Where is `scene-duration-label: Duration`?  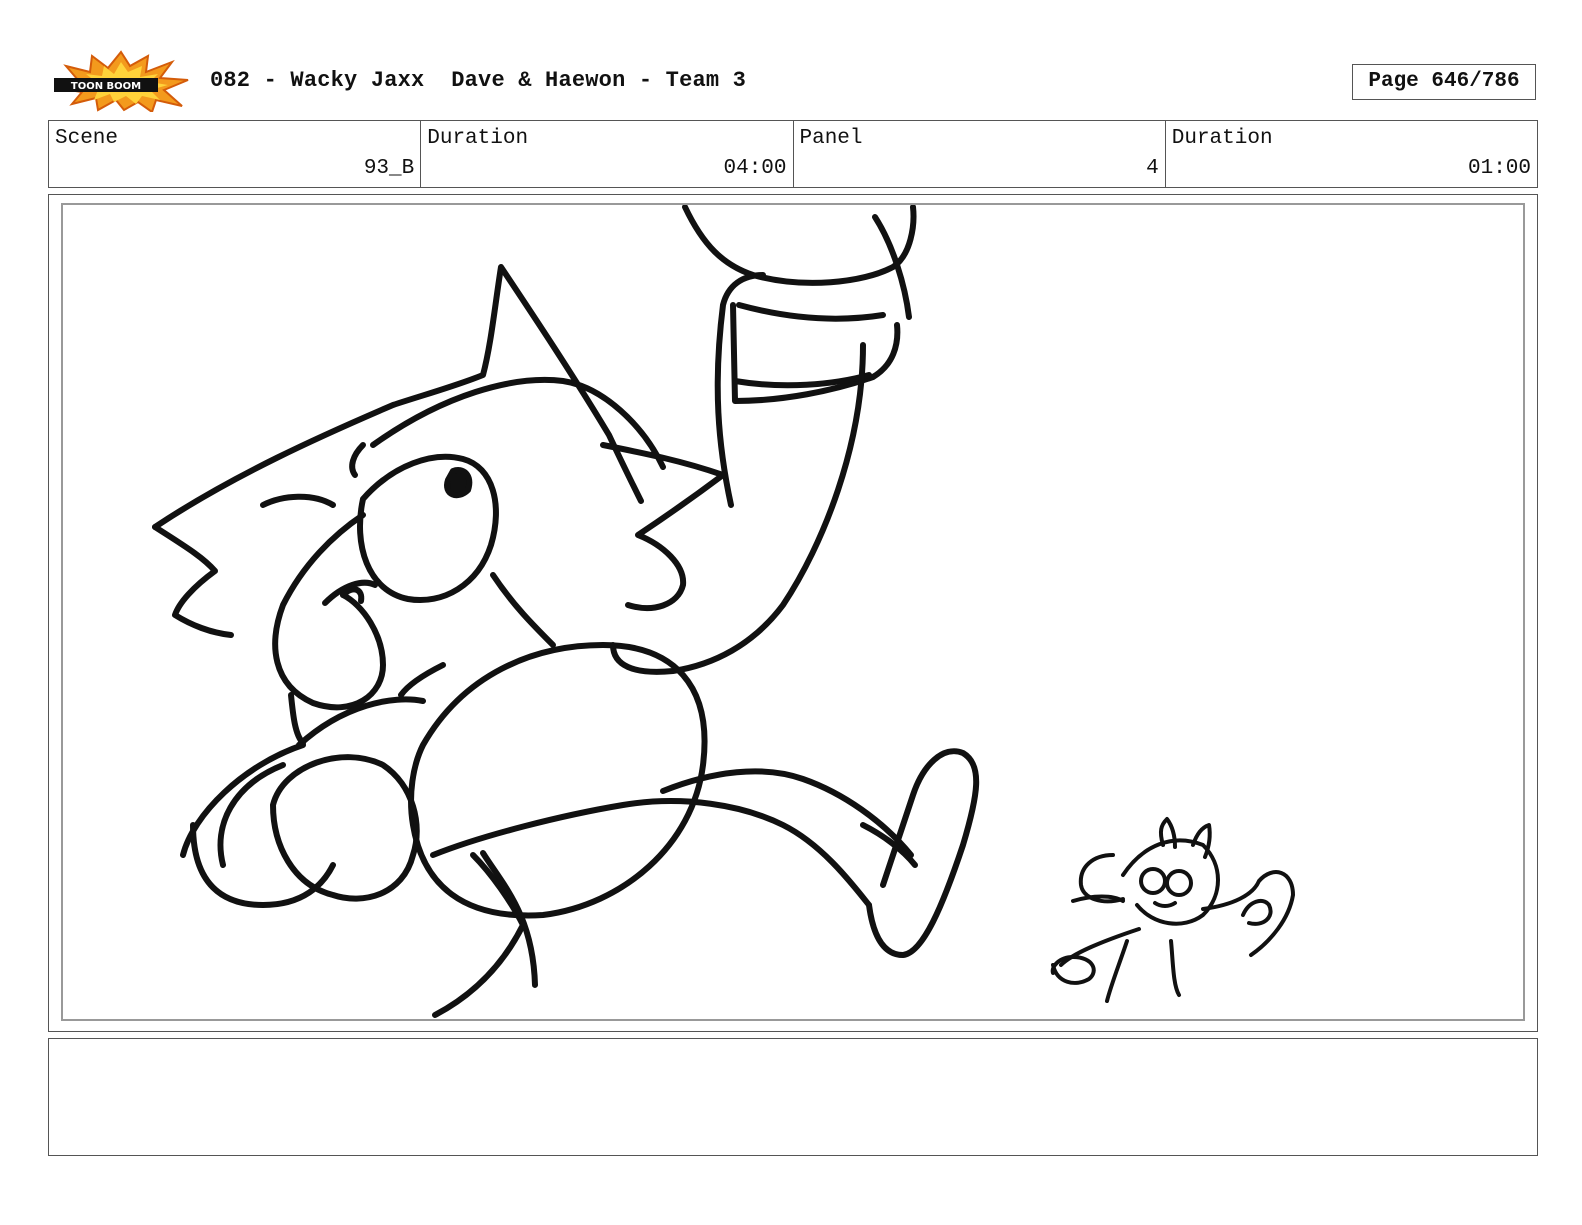 scene-duration-label: Duration is located at coordinates (478, 138).